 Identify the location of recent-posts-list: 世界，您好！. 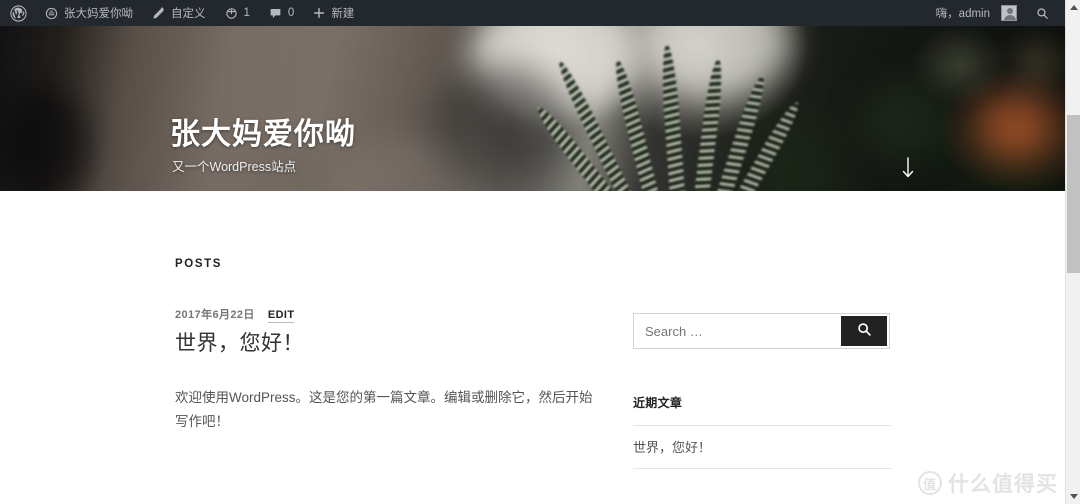
(762, 447).